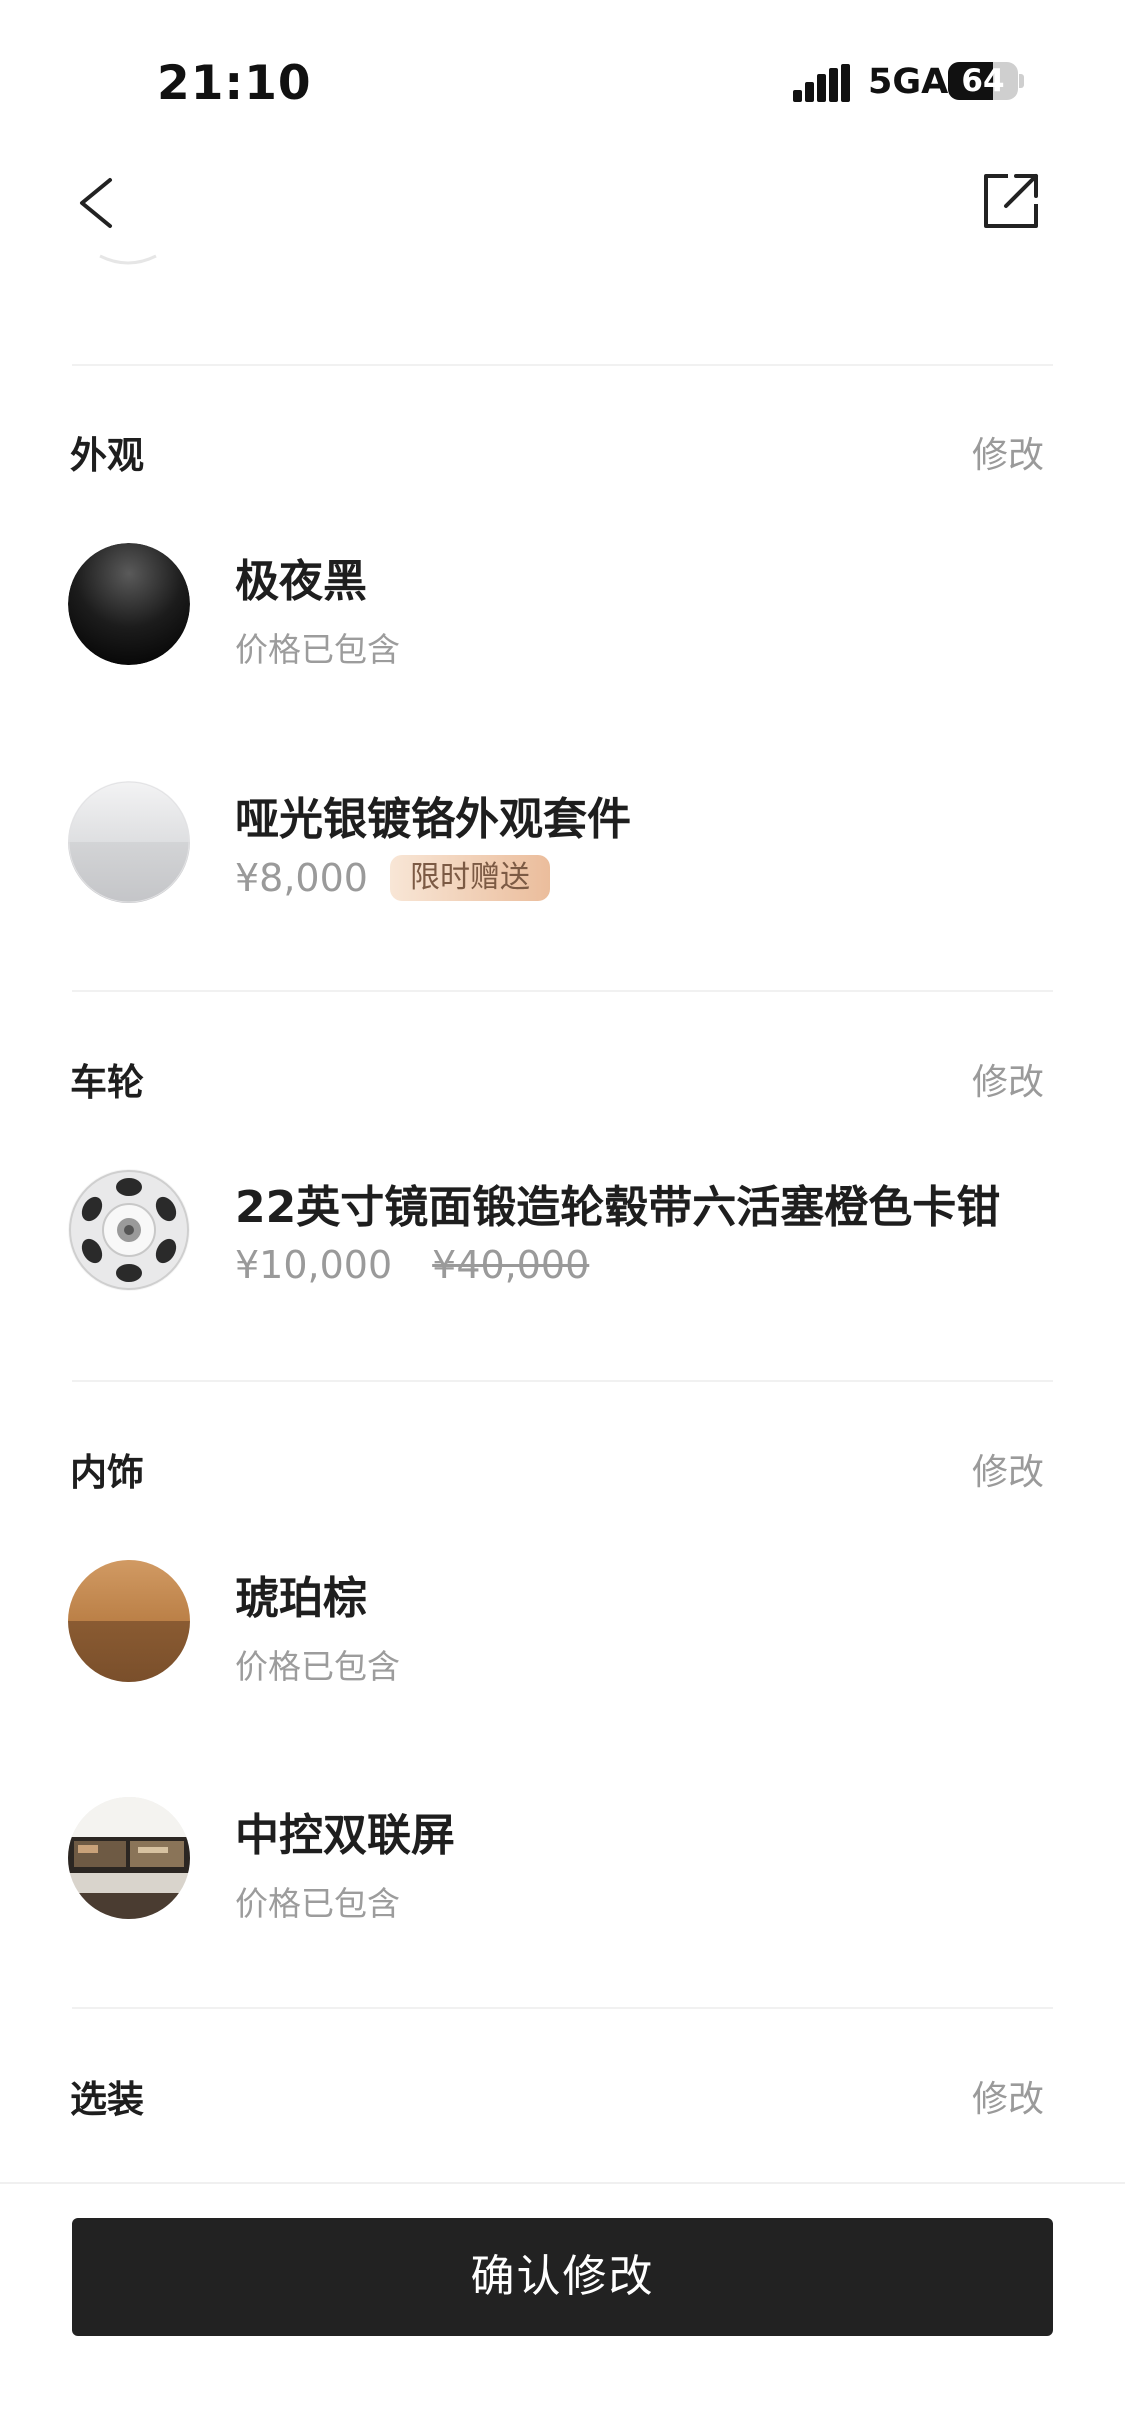 Image resolution: width=1125 pixels, height=2436 pixels. I want to click on network-label: 5GA, so click(908, 82).